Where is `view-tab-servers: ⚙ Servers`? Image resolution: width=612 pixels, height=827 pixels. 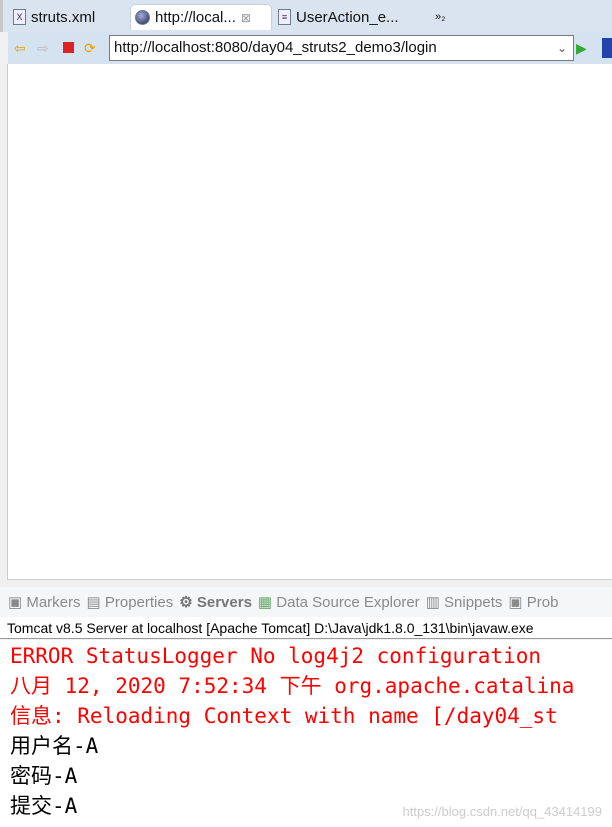 view-tab-servers: ⚙ Servers is located at coordinates (215, 602).